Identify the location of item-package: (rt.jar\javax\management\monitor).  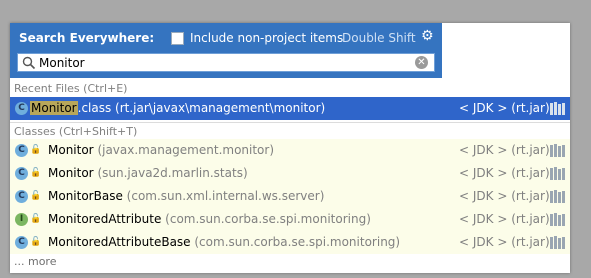
(218, 108).